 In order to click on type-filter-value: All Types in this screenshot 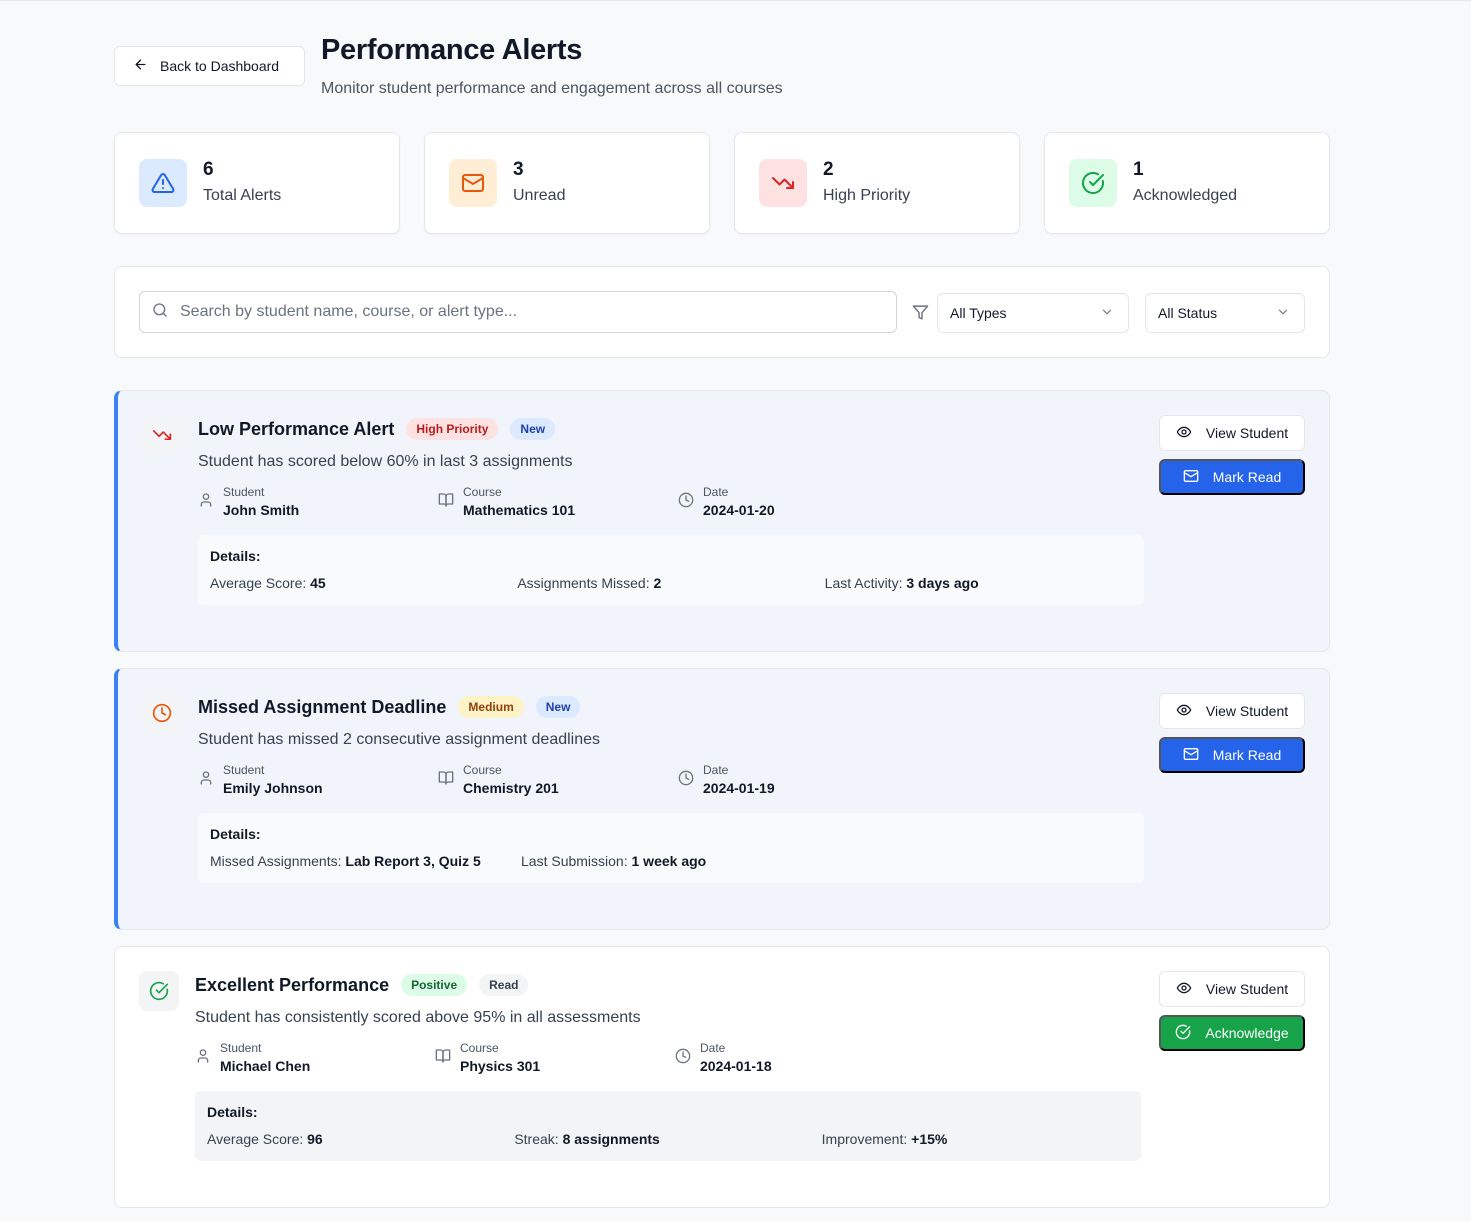, I will do `click(978, 313)`.